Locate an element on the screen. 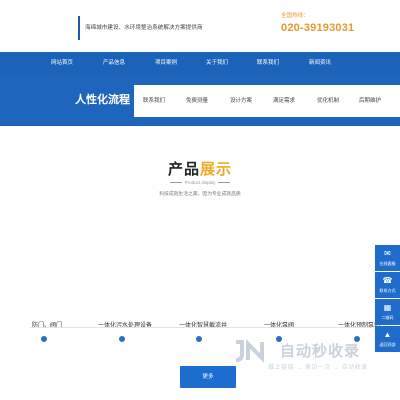 The width and height of the screenshot is (400, 400). watermark-logo-icon is located at coordinates (249, 351).